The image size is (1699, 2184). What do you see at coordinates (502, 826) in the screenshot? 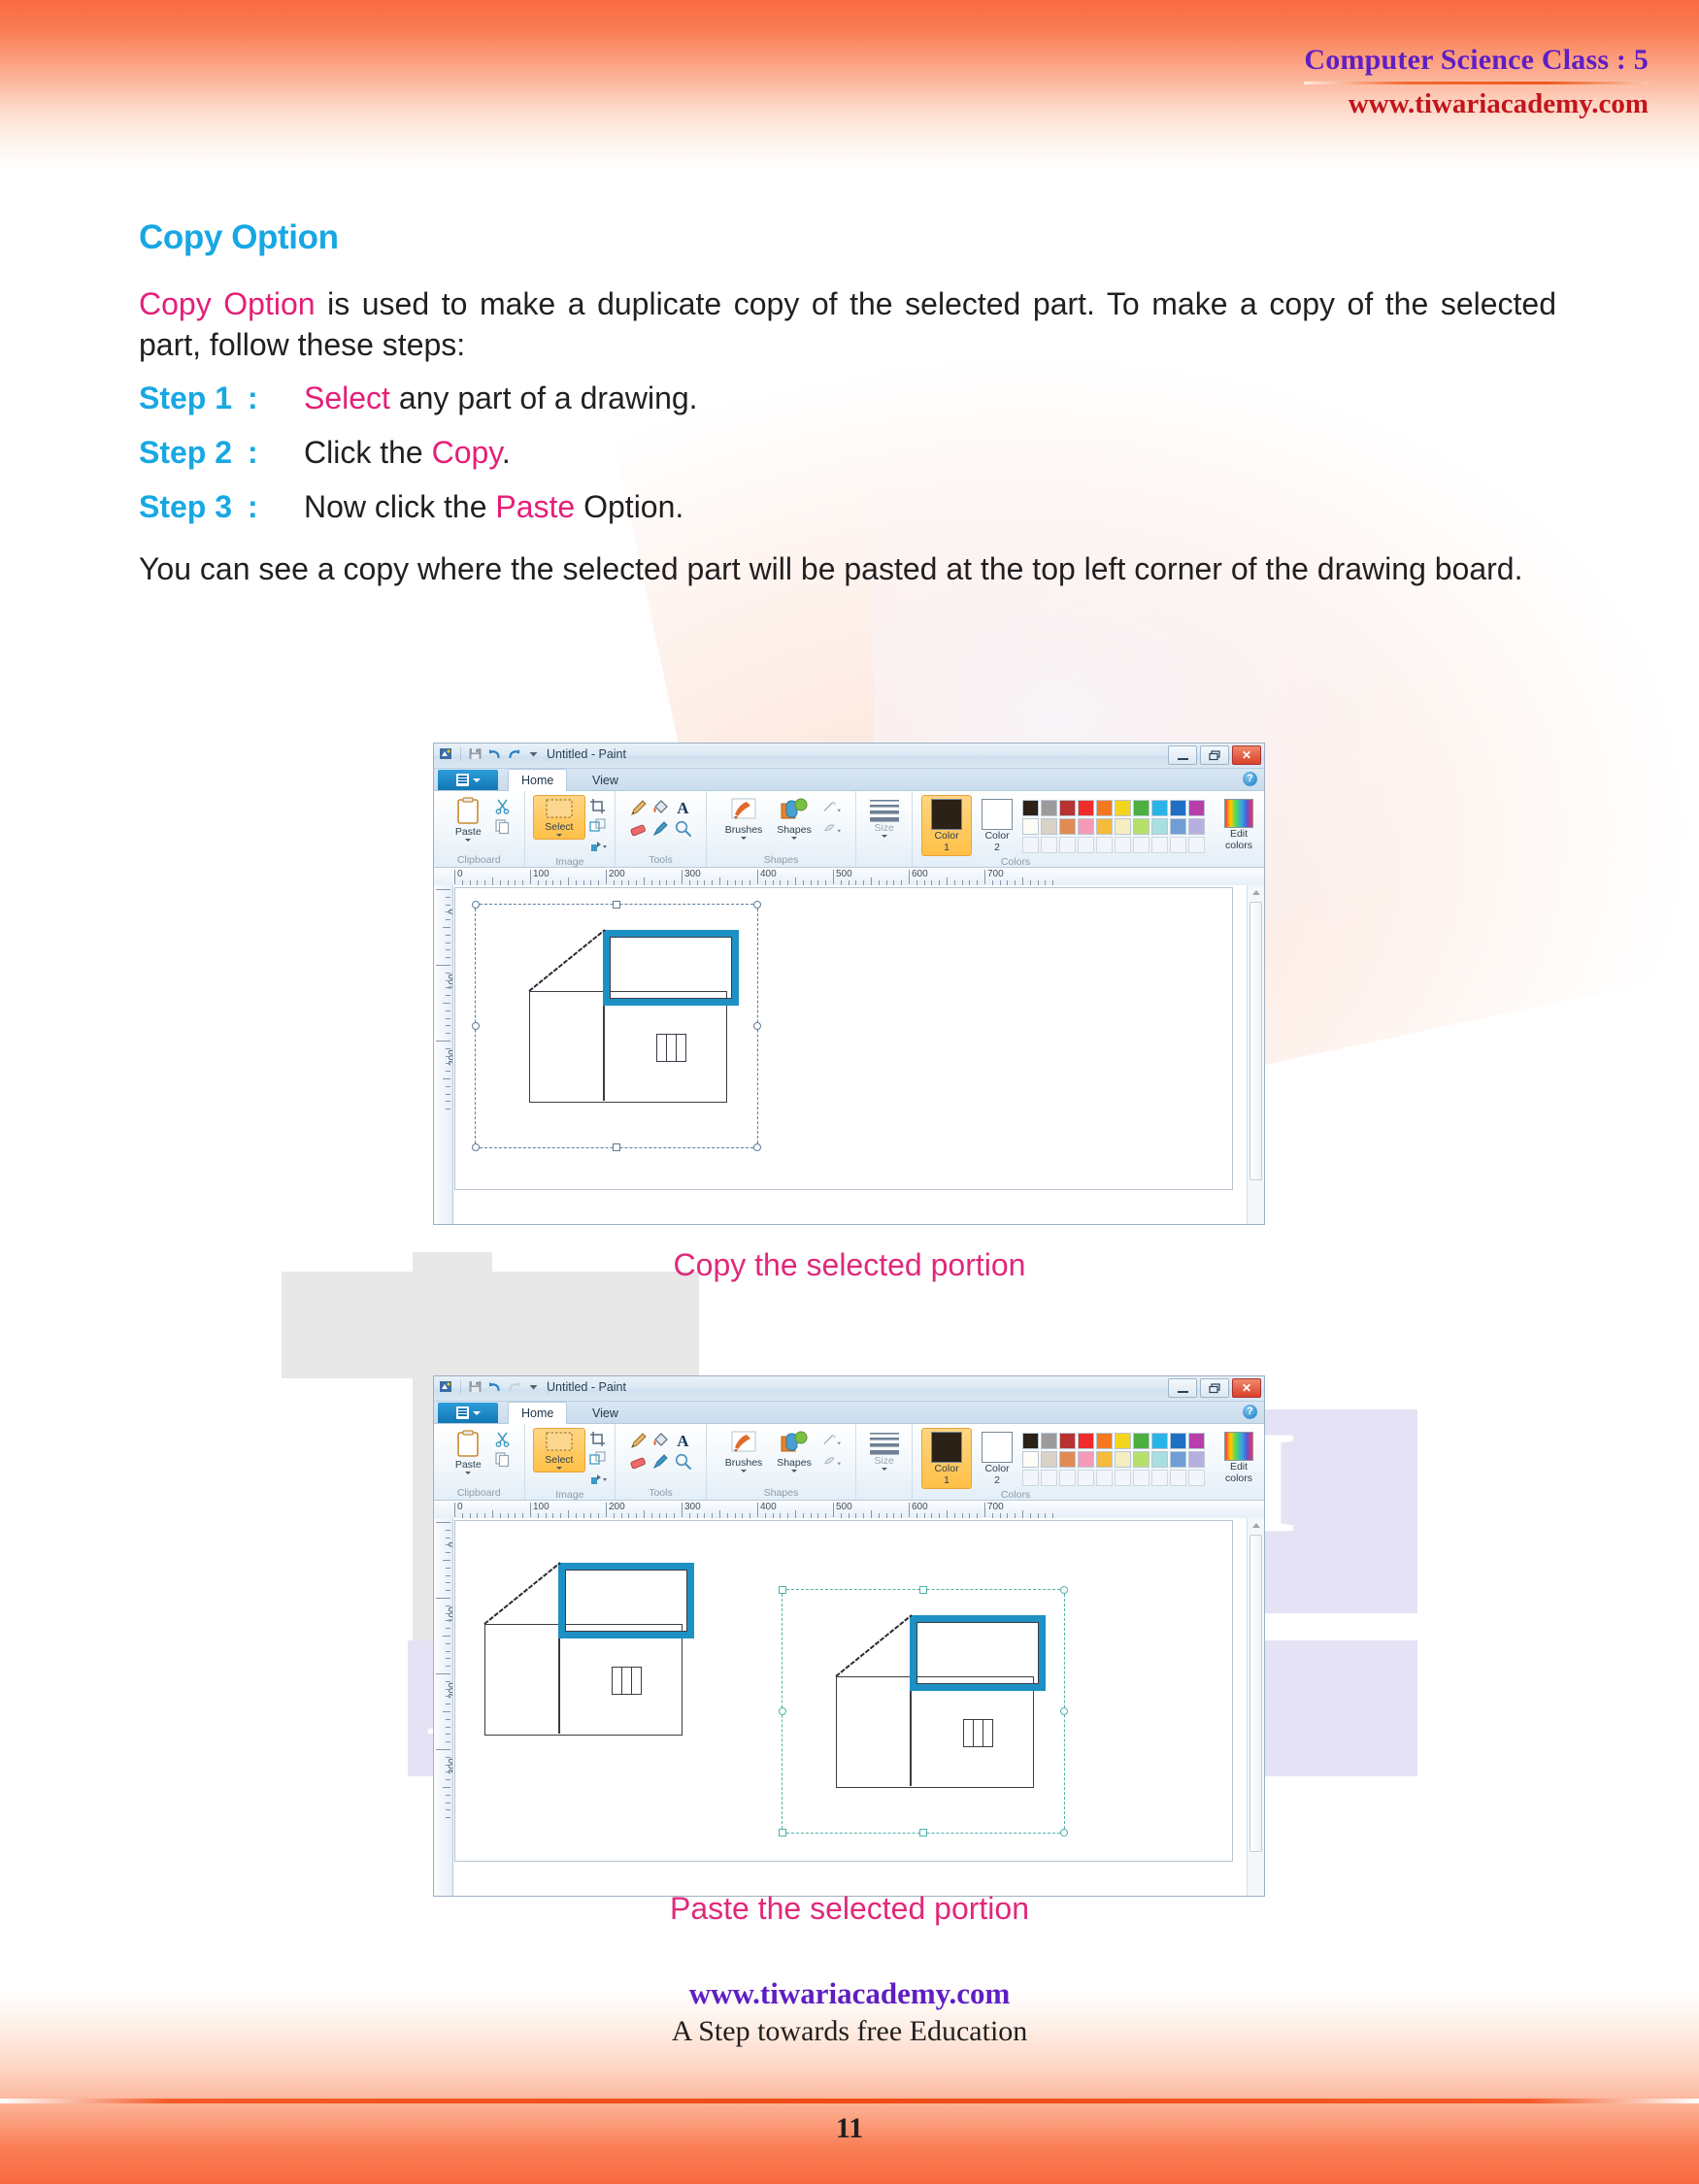
I see `copy-icon` at bounding box center [502, 826].